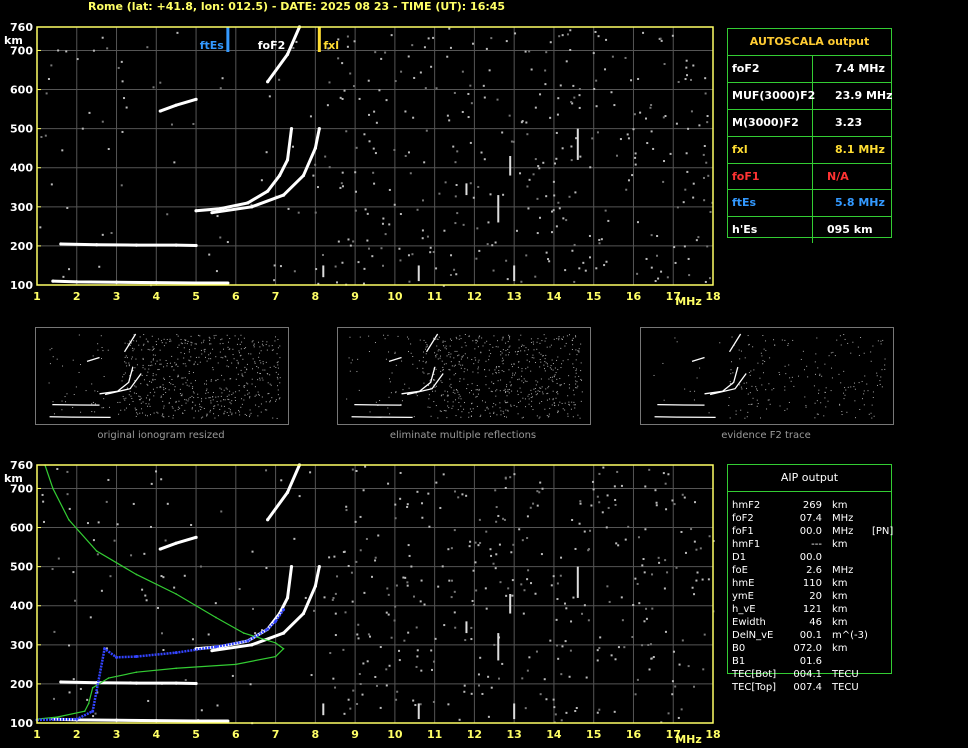 This screenshot has width=968, height=748. Describe the element at coordinates (93, 359) in the screenshot. I see `thumb-trace` at that location.